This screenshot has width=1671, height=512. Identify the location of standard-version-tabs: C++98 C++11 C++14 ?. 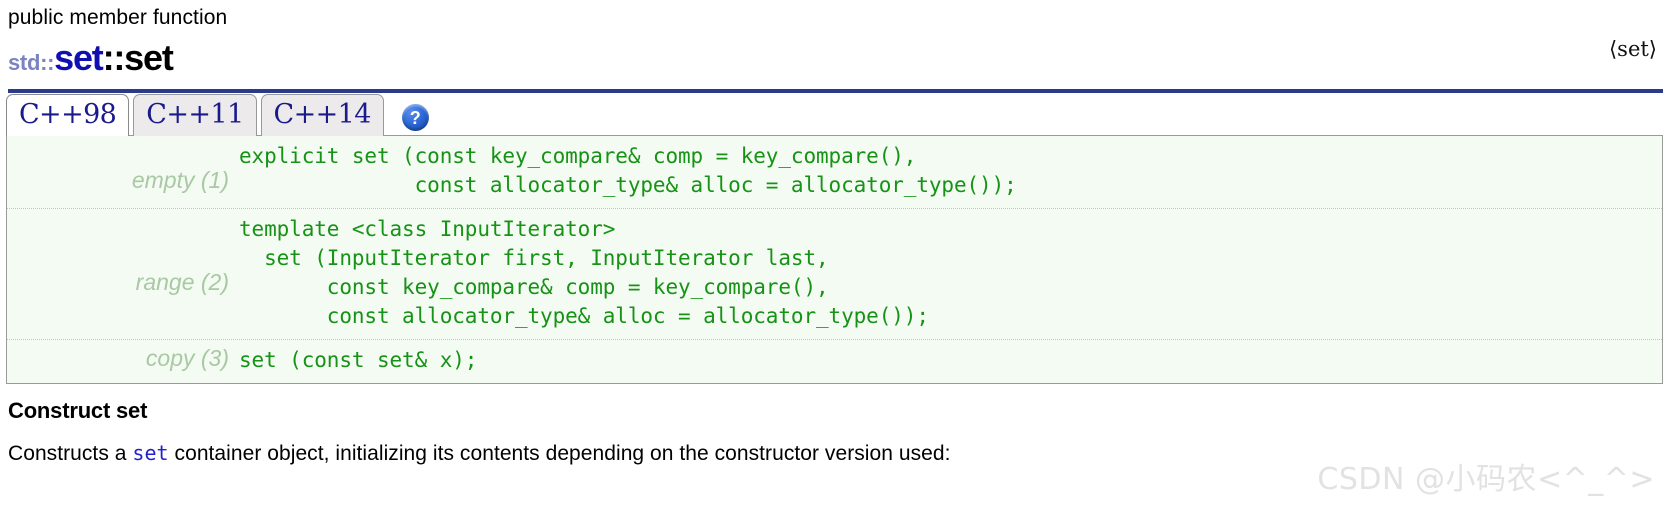
(835, 114).